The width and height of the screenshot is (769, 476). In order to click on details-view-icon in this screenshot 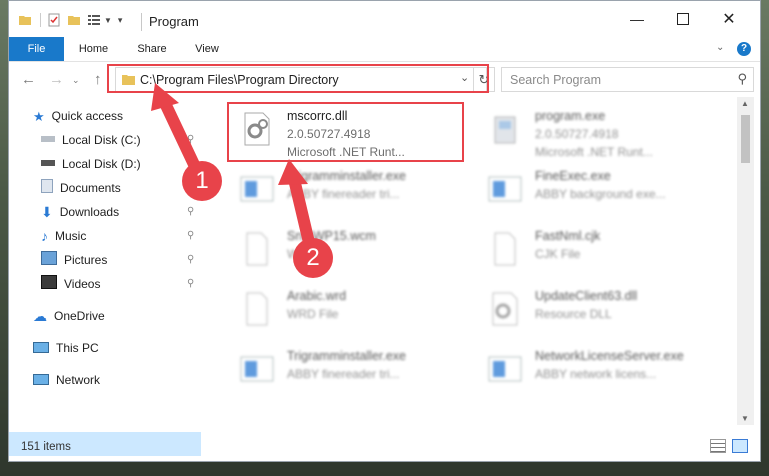, I will do `click(718, 446)`.